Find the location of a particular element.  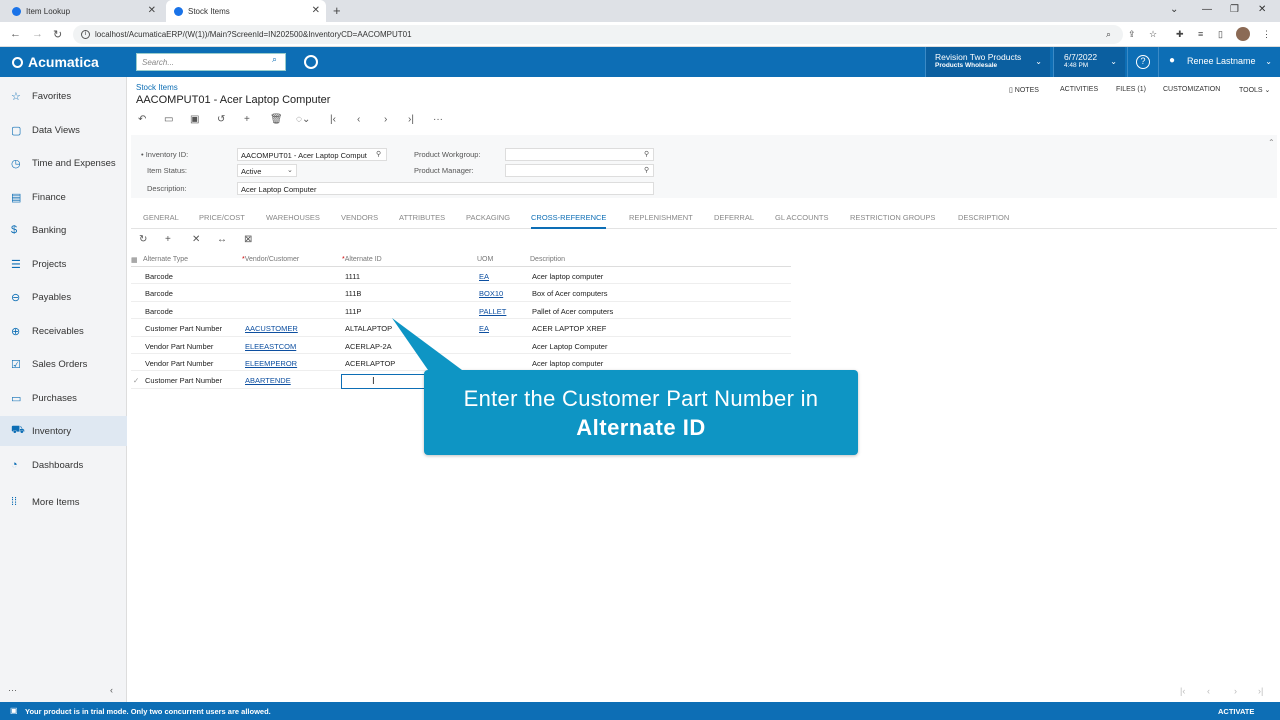

extensions-icon: ✚ is located at coordinates (1180, 34).